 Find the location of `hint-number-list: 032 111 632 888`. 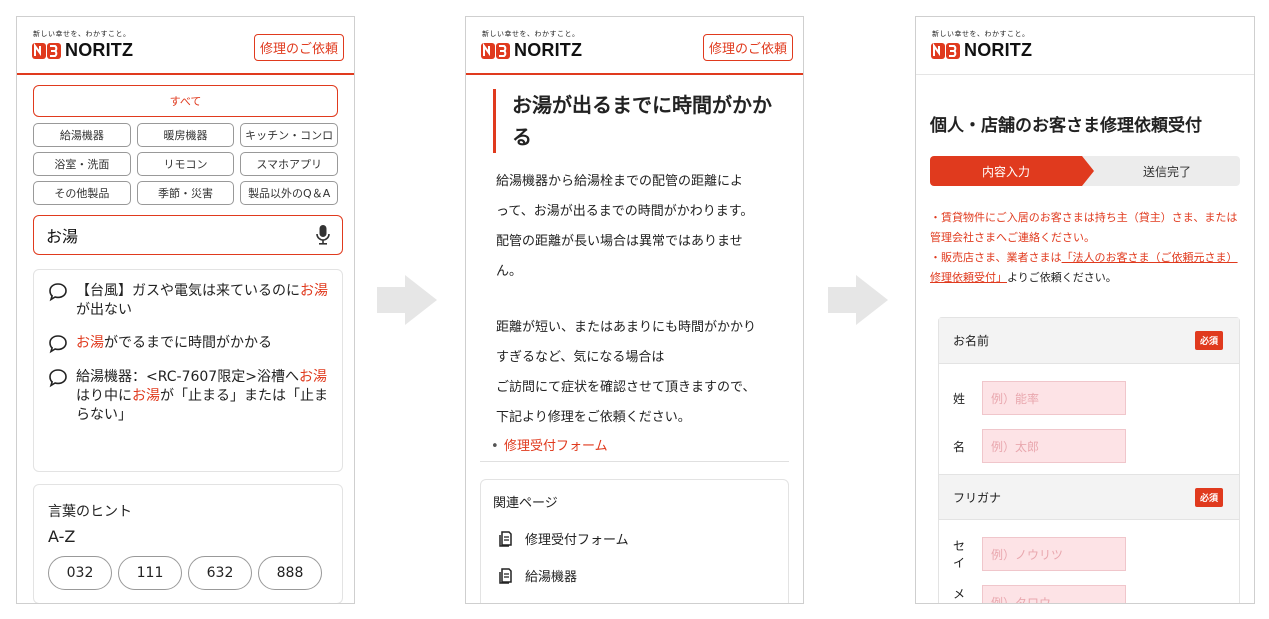

hint-number-list: 032 111 632 888 is located at coordinates (188, 573).